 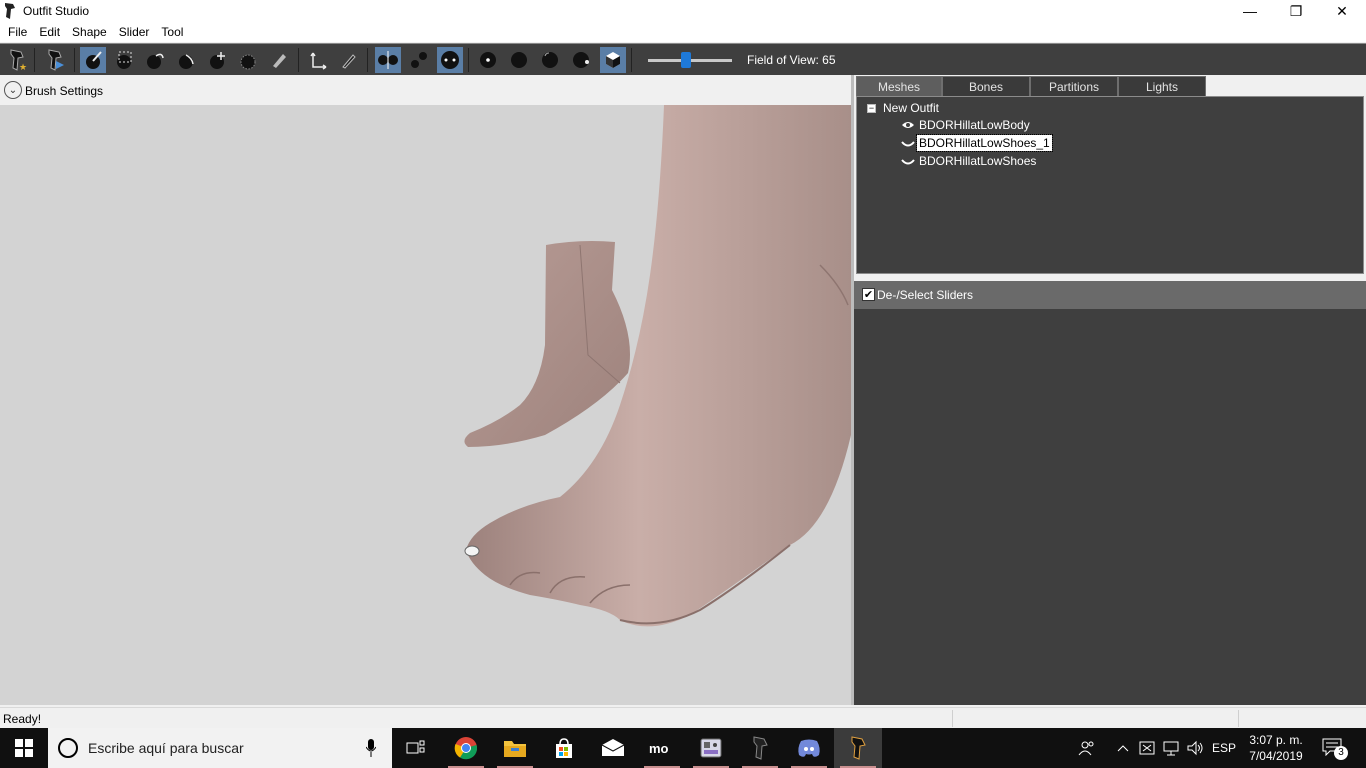 What do you see at coordinates (1171, 748) in the screenshot?
I see `network-icon` at bounding box center [1171, 748].